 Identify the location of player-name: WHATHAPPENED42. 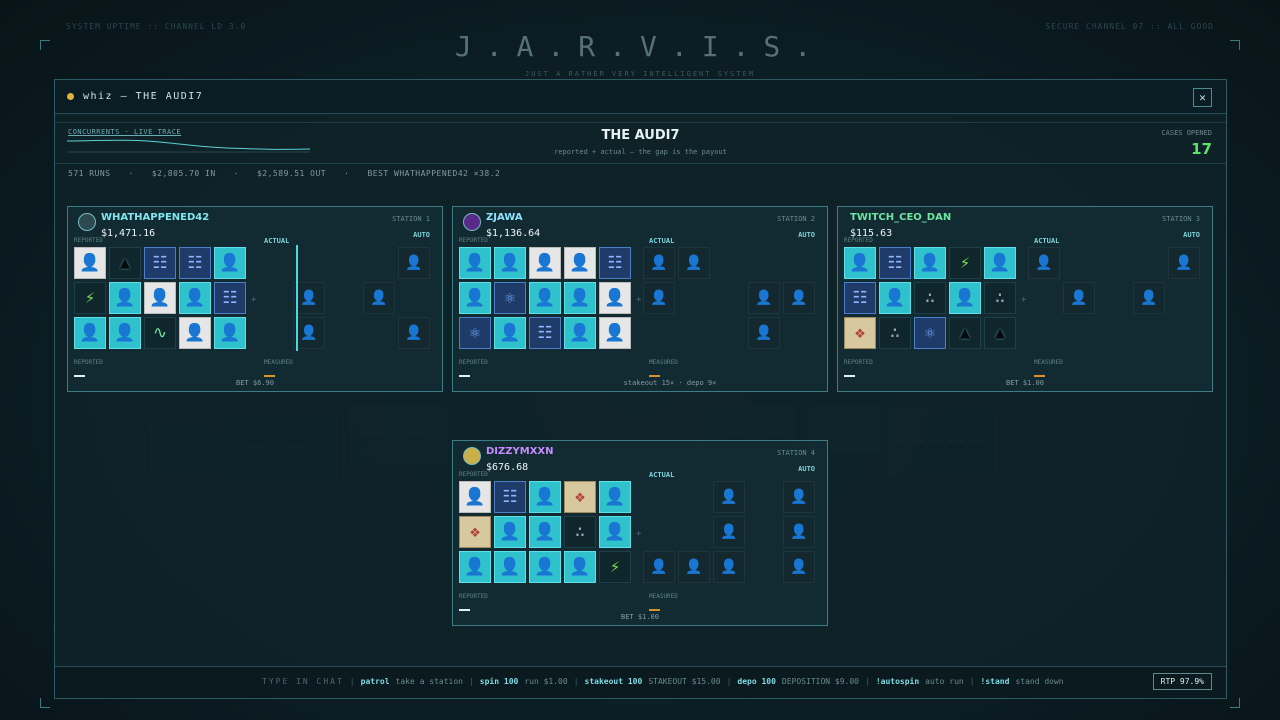
(155, 217).